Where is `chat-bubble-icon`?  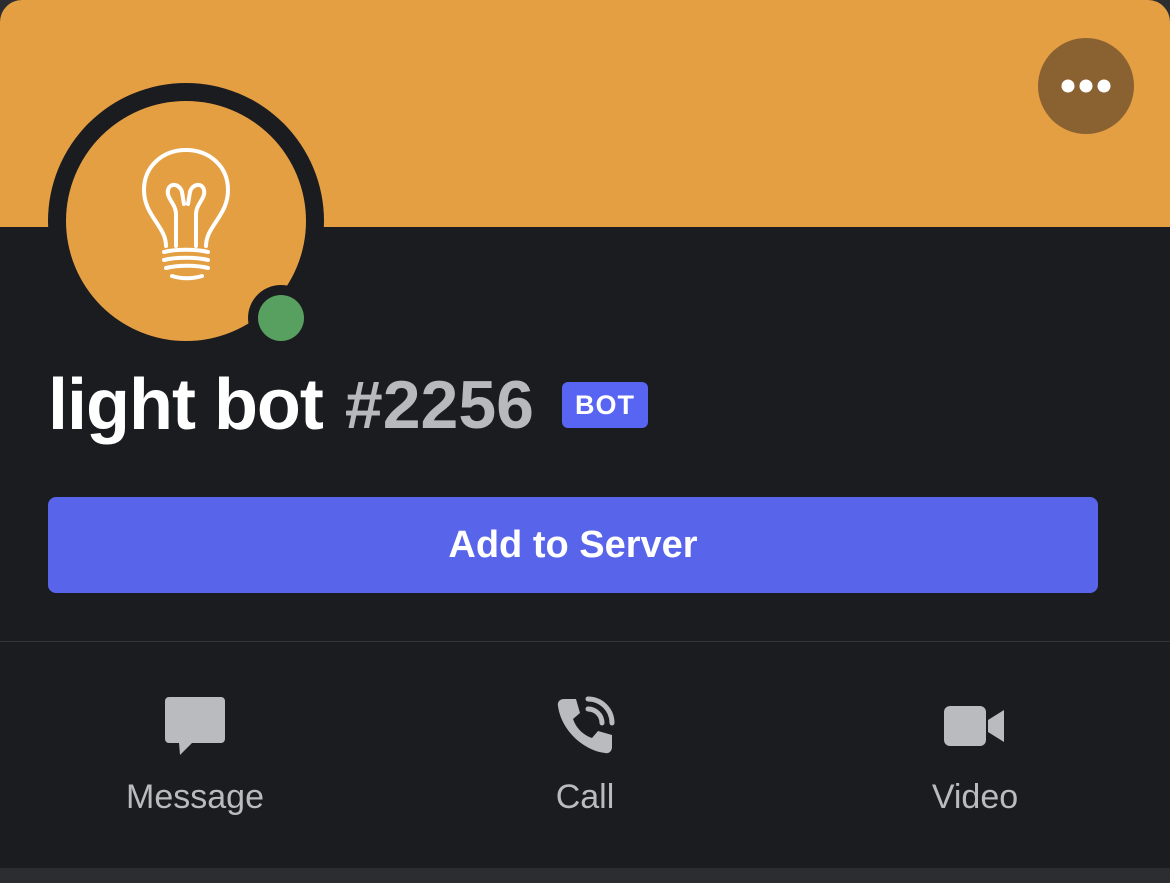
chat-bubble-icon is located at coordinates (195, 726).